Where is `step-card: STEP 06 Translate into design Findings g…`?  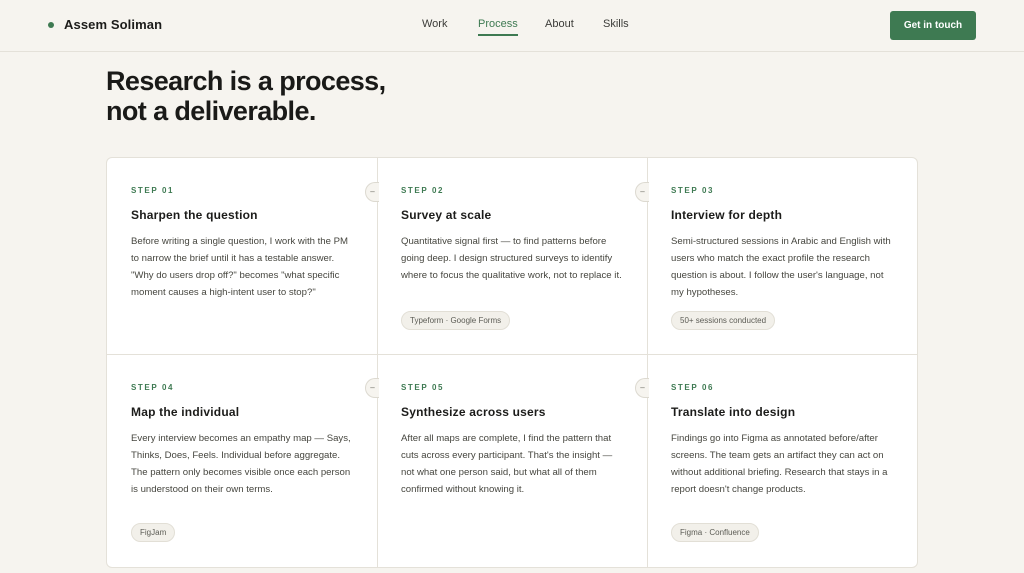 step-card: STEP 06 Translate into design Findings g… is located at coordinates (782, 453).